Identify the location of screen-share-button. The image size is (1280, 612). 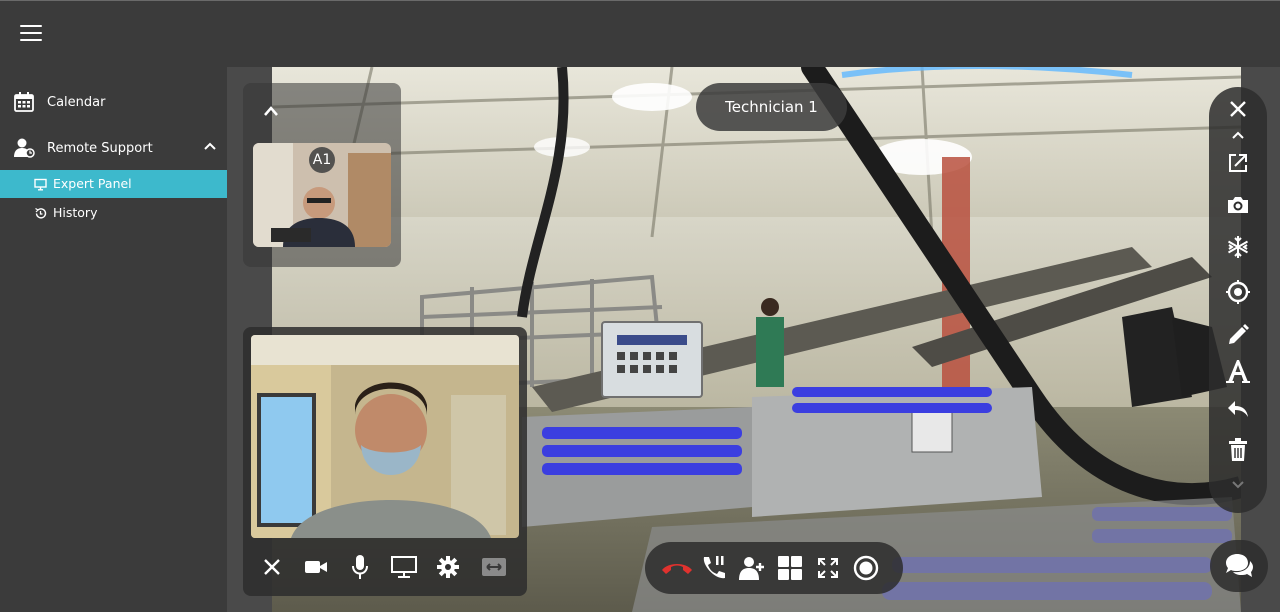
(404, 567).